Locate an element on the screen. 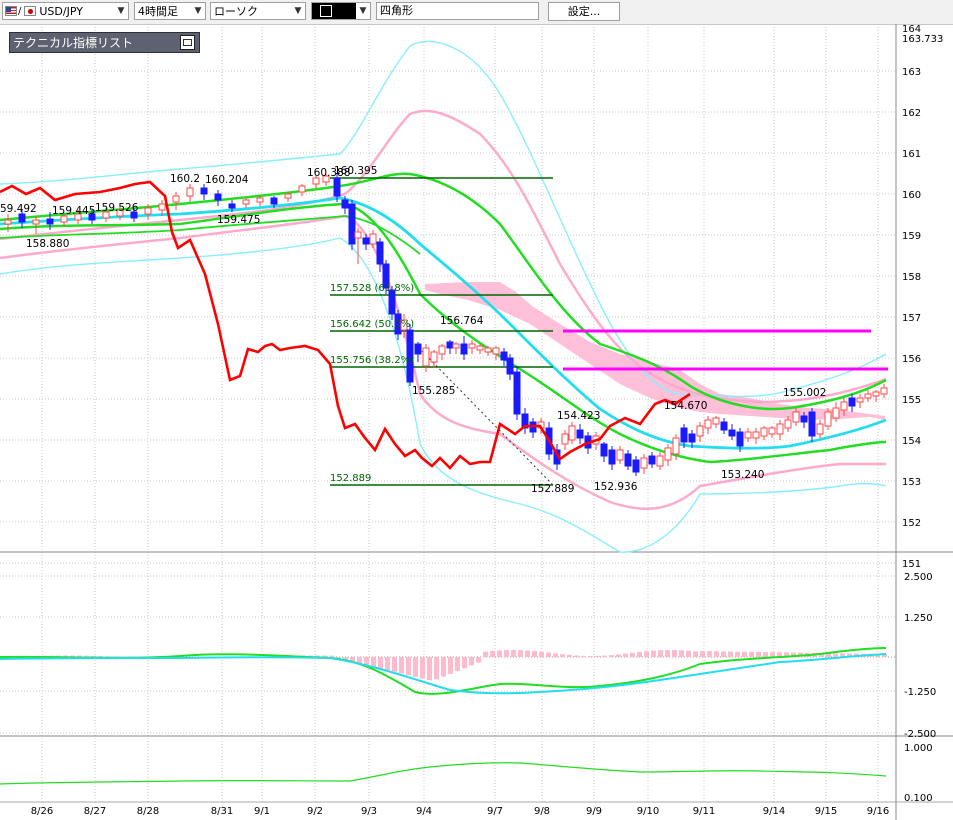  price-tick-label: 156 is located at coordinates (911, 359).